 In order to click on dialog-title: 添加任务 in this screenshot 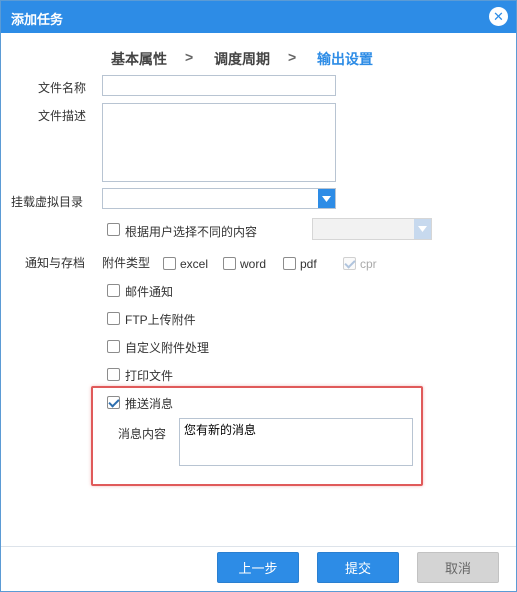, I will do `click(37, 19)`.